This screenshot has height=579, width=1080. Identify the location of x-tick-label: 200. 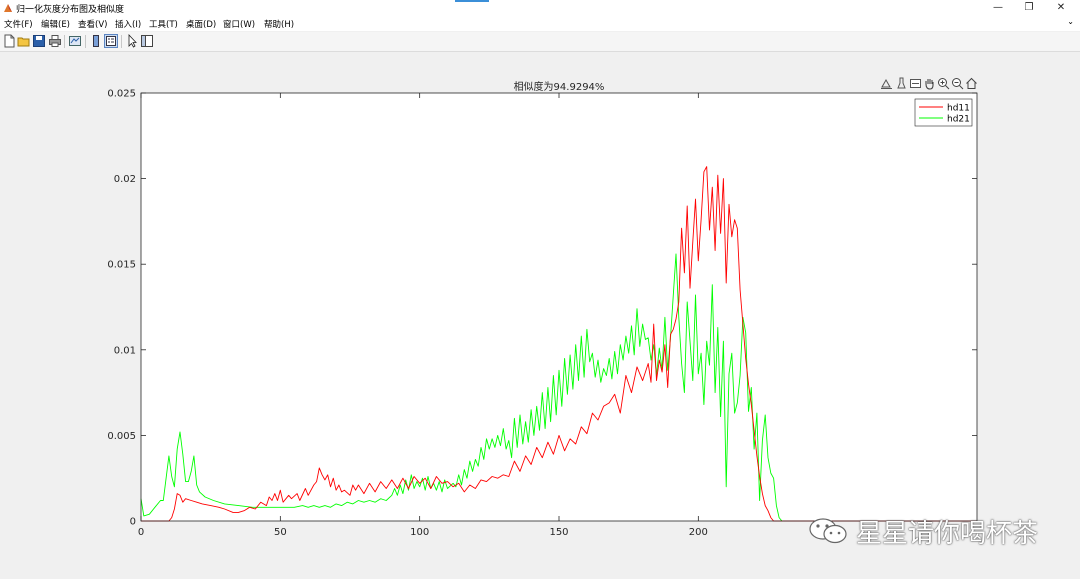
(698, 532).